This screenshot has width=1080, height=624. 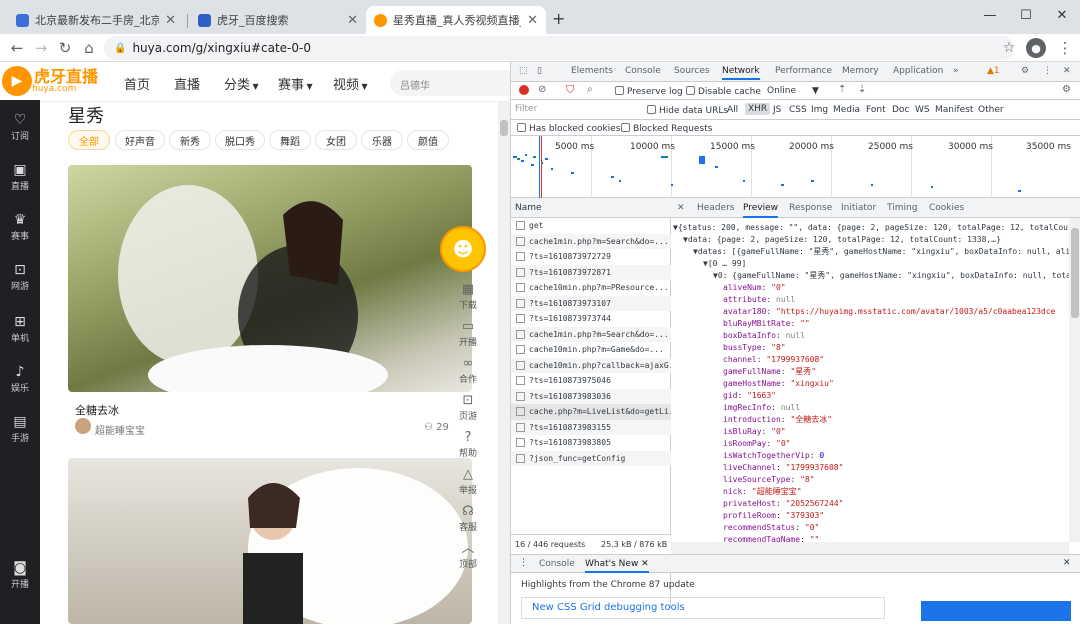 What do you see at coordinates (187, 83) in the screenshot?
I see `nav-live: 直播` at bounding box center [187, 83].